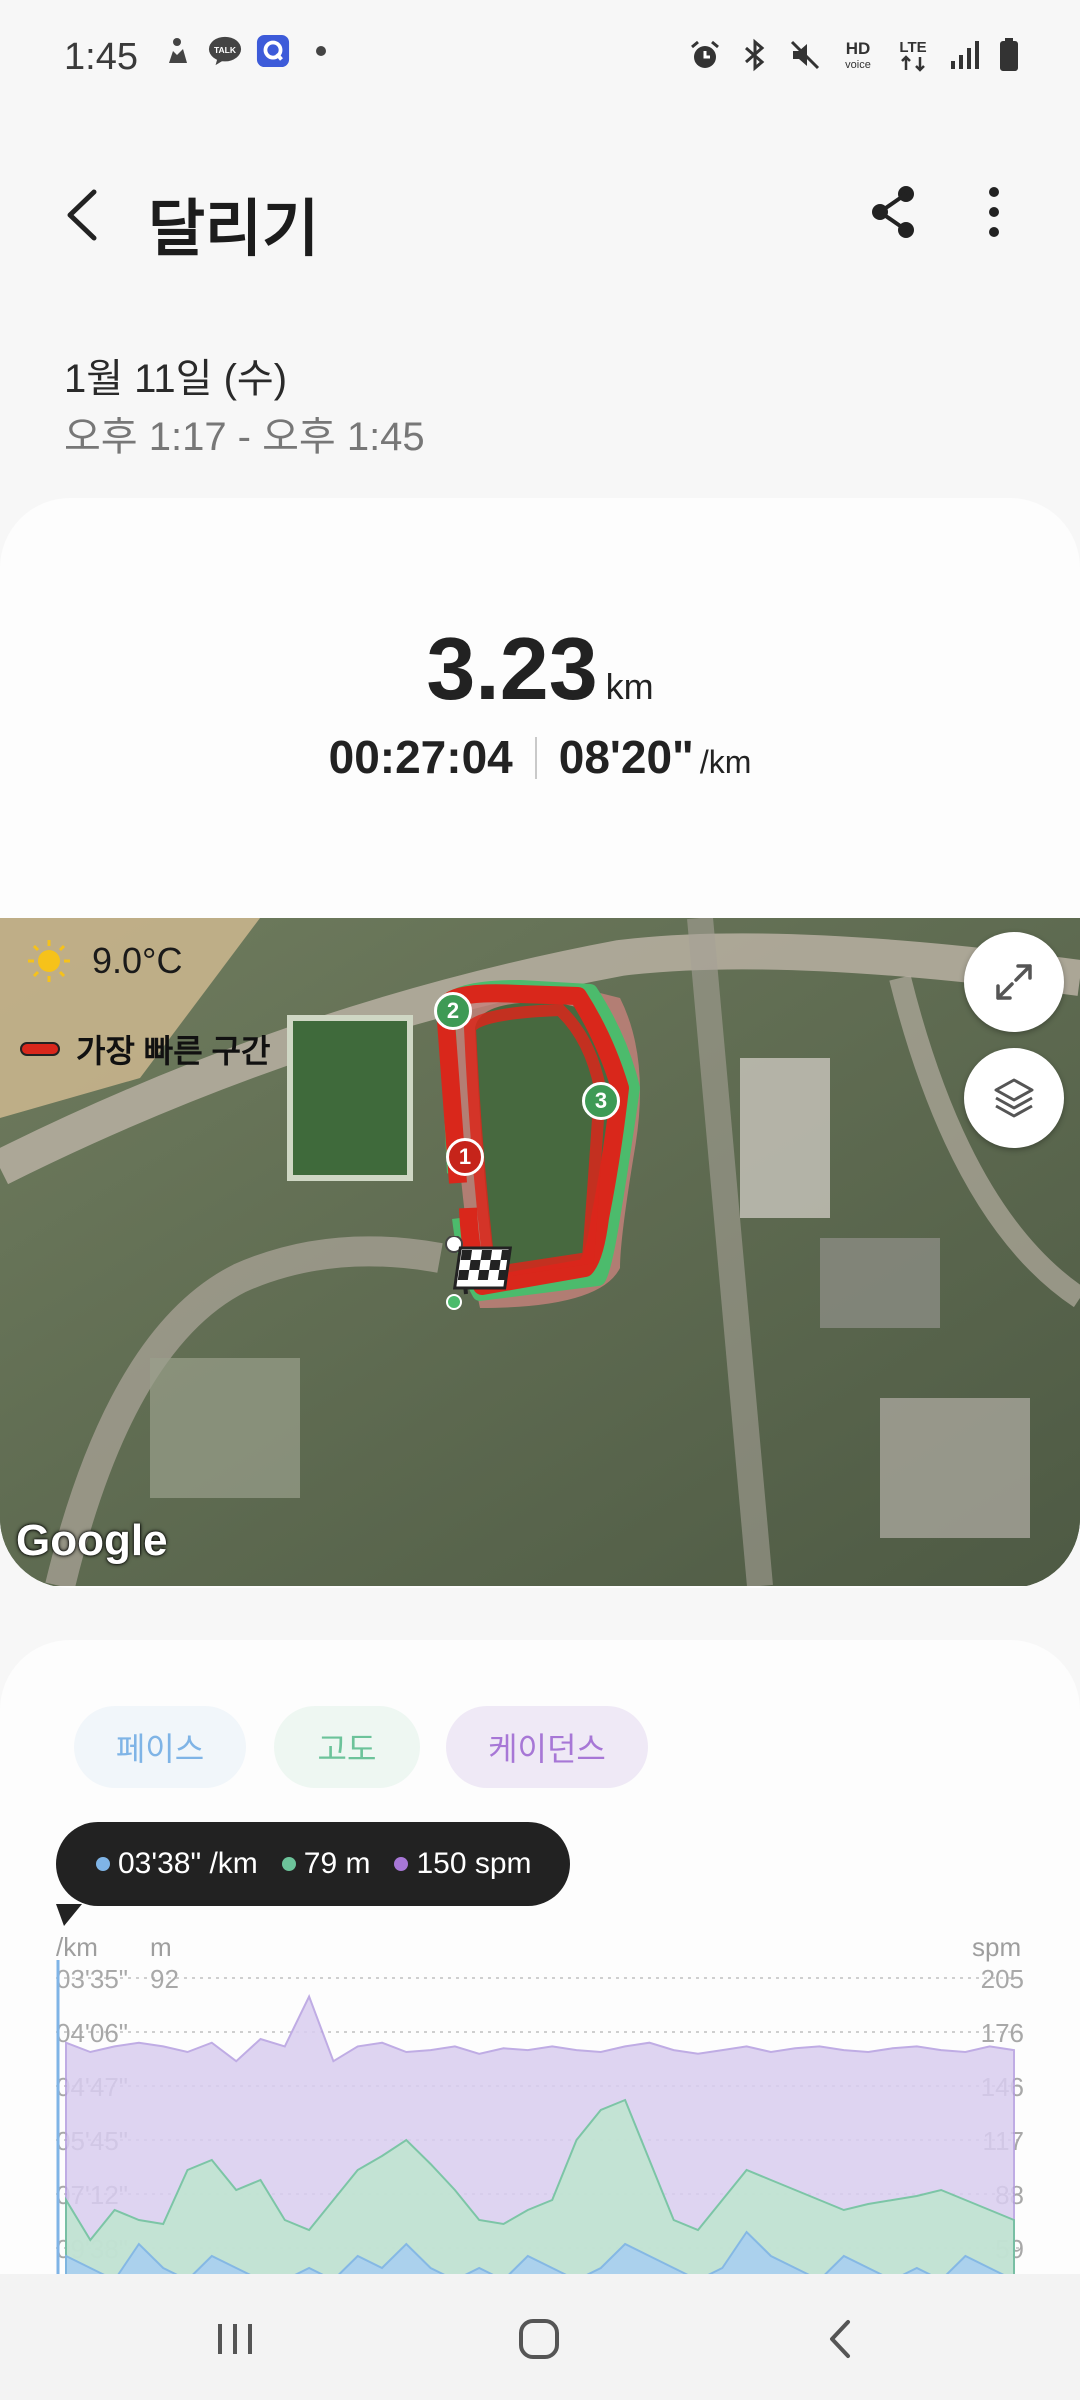 Image resolution: width=1080 pixels, height=2400 pixels. I want to click on signal-icon, so click(965, 55).